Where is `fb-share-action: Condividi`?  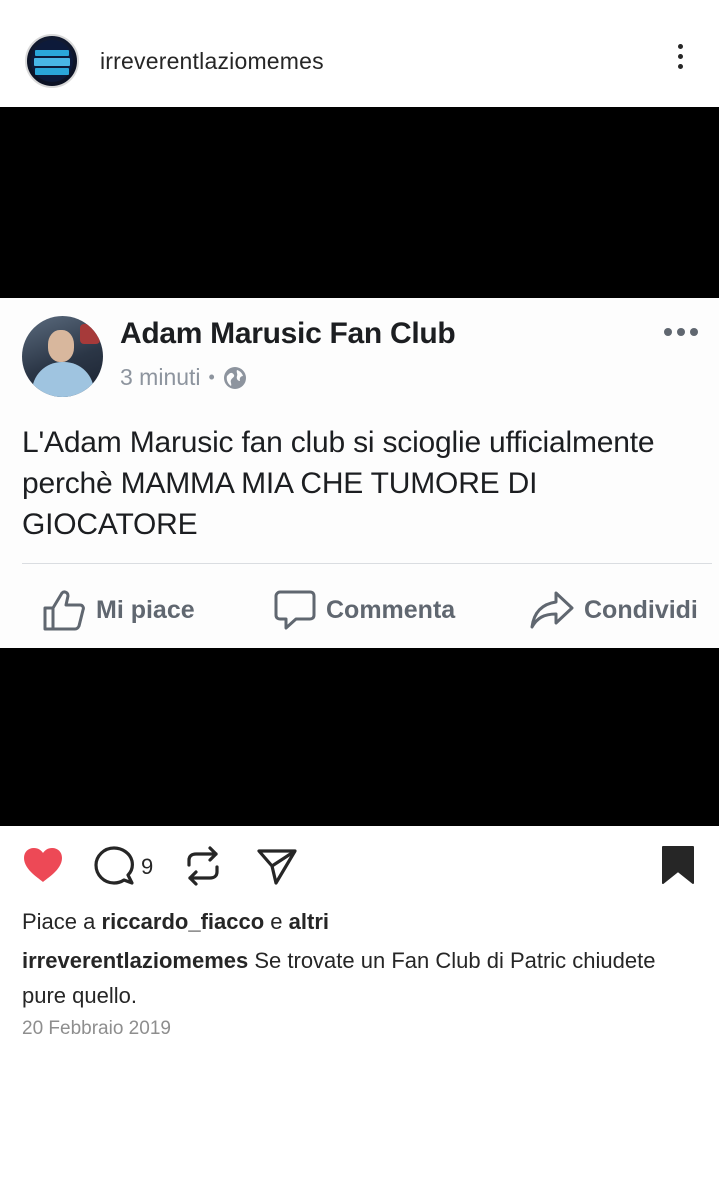 fb-share-action: Condividi is located at coordinates (614, 610).